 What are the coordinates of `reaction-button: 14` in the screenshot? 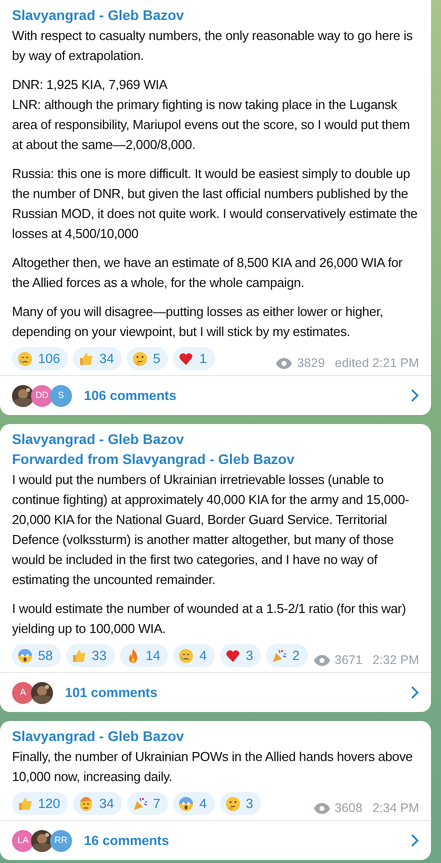 It's located at (144, 655).